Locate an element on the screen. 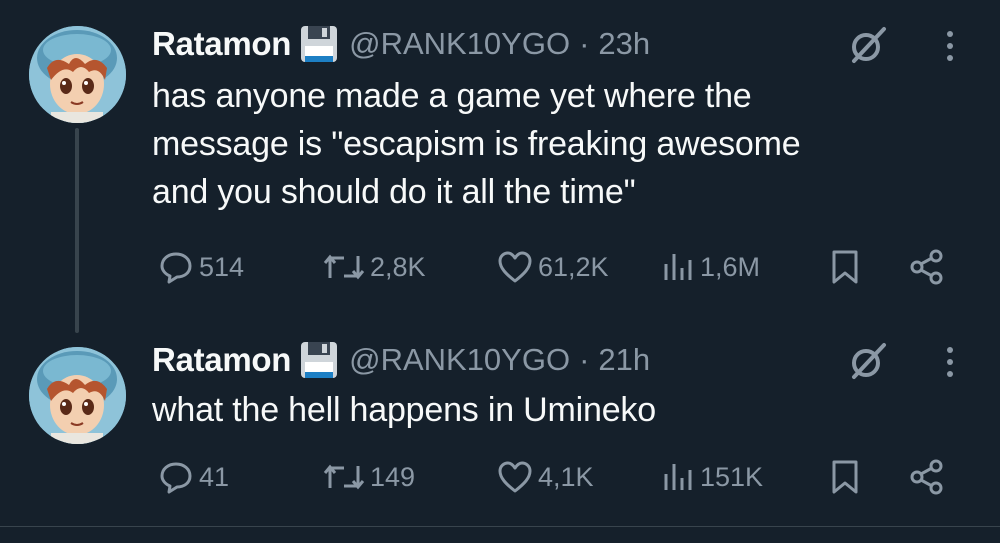  tweet-header: Ratamon @RANK10YGO · 21h is located at coordinates (401, 360).